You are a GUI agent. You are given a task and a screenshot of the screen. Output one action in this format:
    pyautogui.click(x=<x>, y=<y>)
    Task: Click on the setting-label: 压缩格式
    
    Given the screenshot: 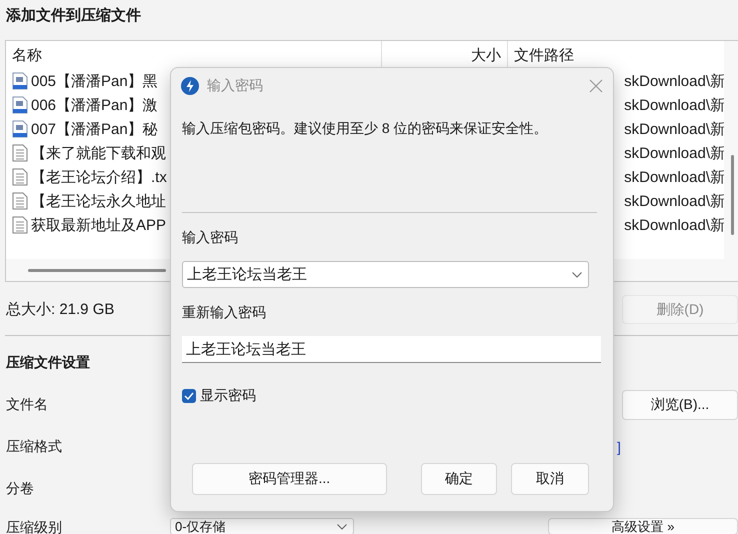 What is the action you would take?
    pyautogui.click(x=34, y=447)
    